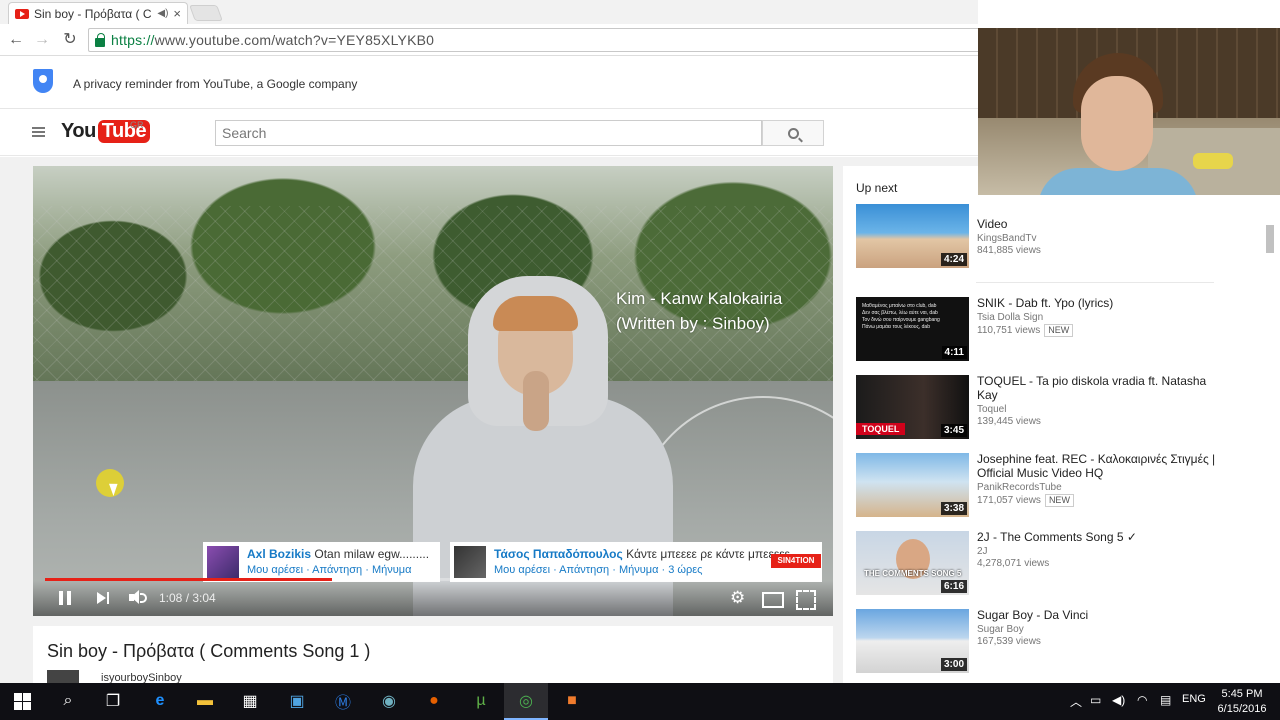 The image size is (1280, 720). I want to click on view-count: 4,278,071 views, so click(1013, 563).